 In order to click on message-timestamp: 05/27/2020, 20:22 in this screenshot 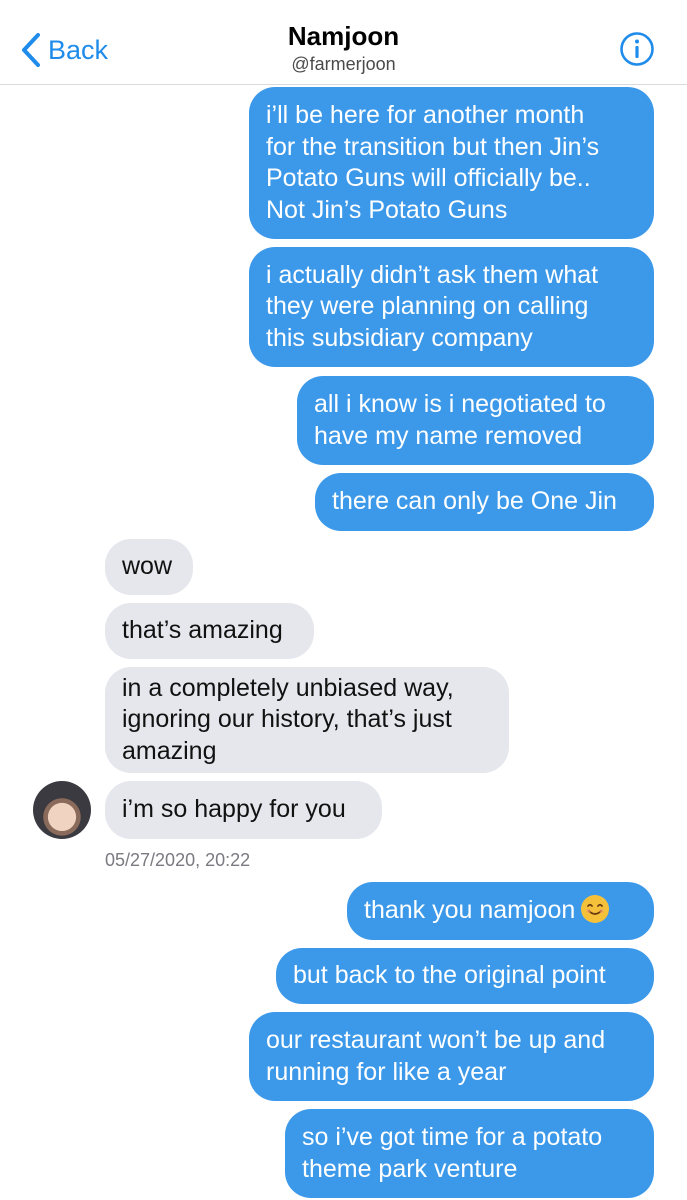, I will do `click(178, 860)`.